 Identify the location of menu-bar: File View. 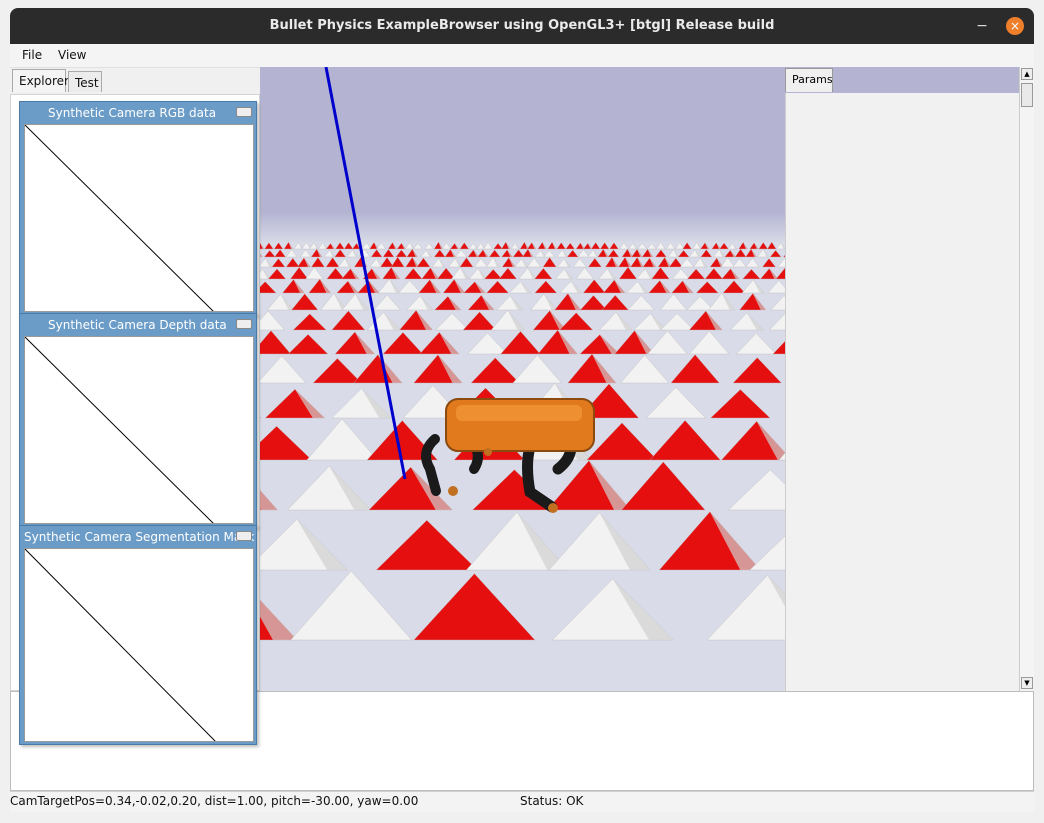
(522, 56).